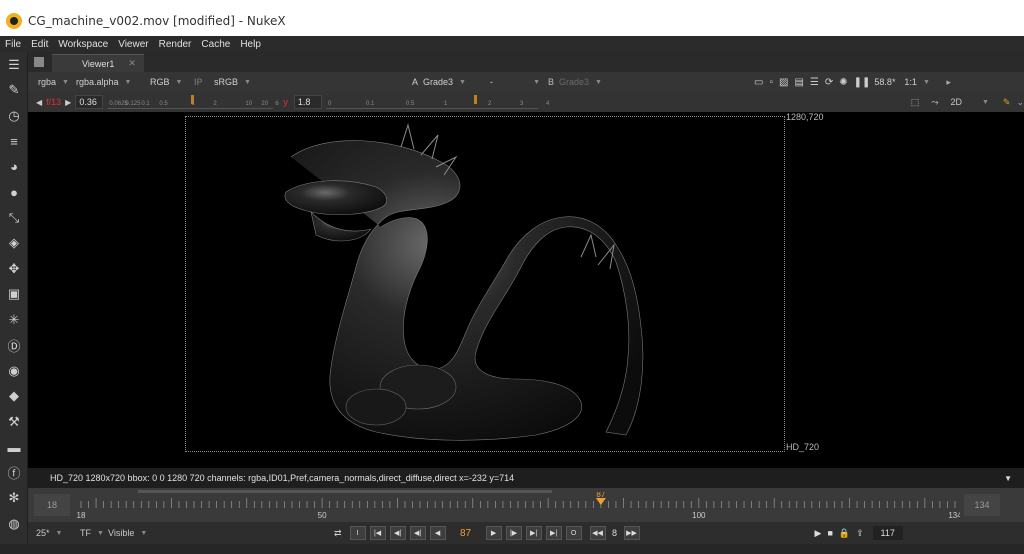  Describe the element at coordinates (14, 448) in the screenshot. I see `other-icon: ▬` at that location.